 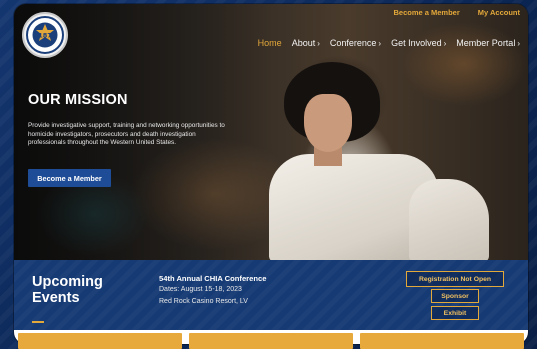 What do you see at coordinates (455, 313) in the screenshot?
I see `exhibit-button: Exhibit` at bounding box center [455, 313].